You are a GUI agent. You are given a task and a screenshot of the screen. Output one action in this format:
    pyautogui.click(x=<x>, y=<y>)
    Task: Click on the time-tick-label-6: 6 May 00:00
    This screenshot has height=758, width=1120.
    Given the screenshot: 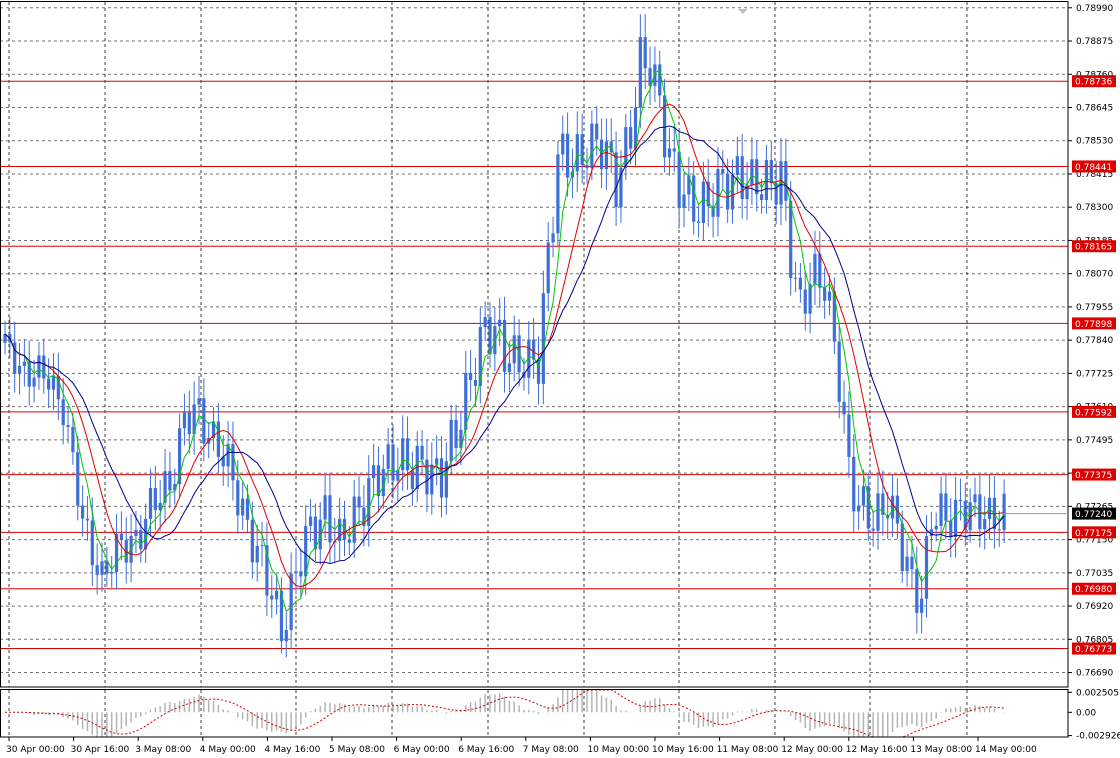 What is the action you would take?
    pyautogui.click(x=422, y=750)
    